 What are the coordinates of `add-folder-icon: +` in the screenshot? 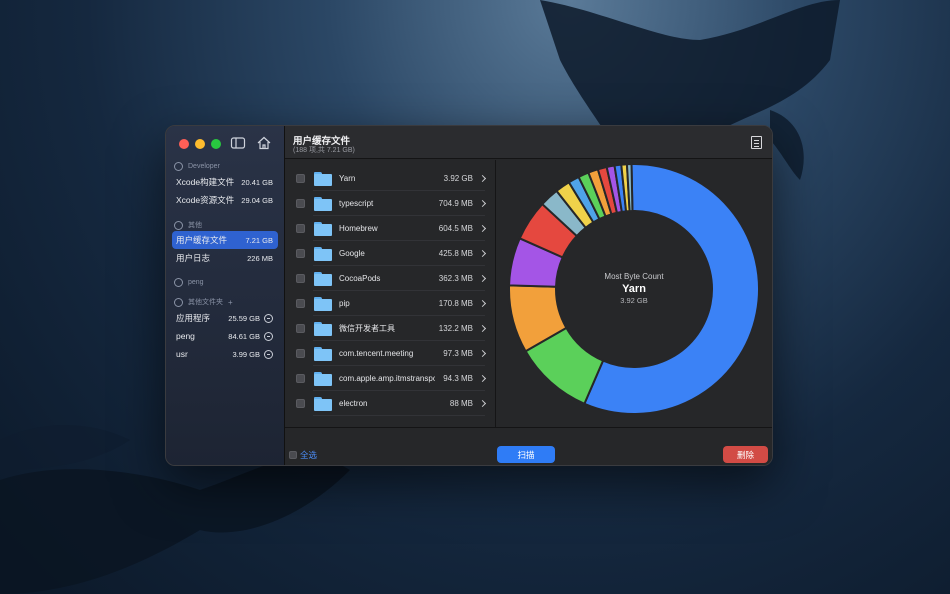 It's located at (230, 302).